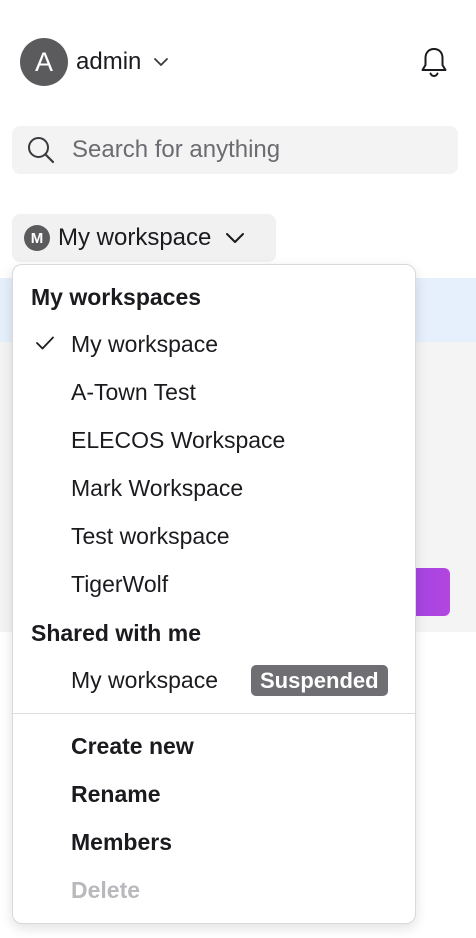  What do you see at coordinates (121, 841) in the screenshot?
I see `menu-action-label: Members` at bounding box center [121, 841].